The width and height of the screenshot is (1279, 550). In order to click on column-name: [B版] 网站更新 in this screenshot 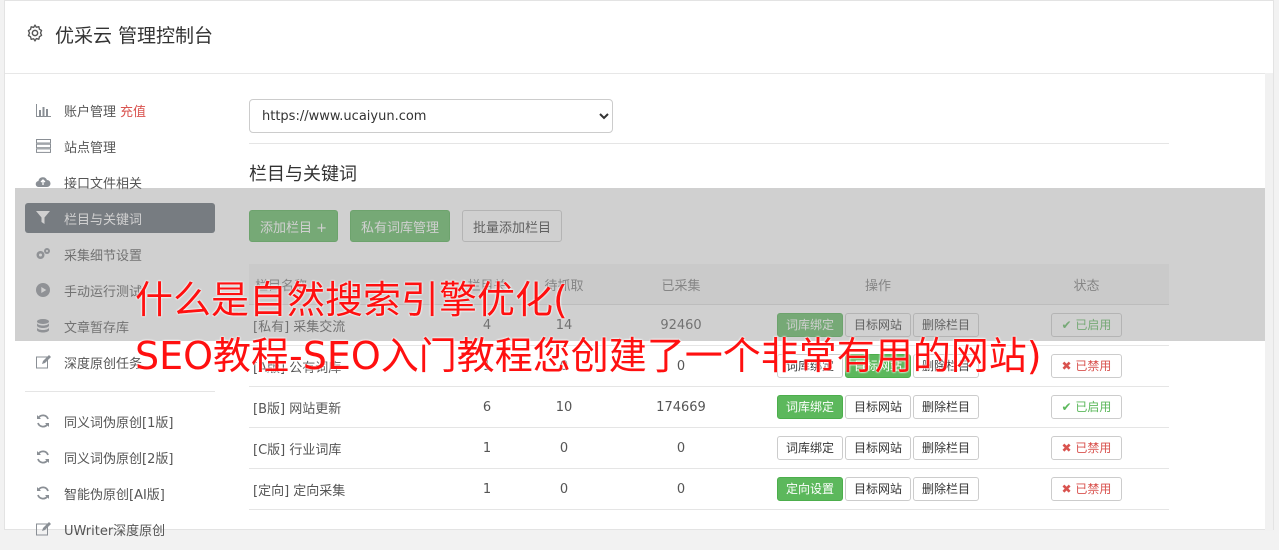, I will do `click(352, 407)`.